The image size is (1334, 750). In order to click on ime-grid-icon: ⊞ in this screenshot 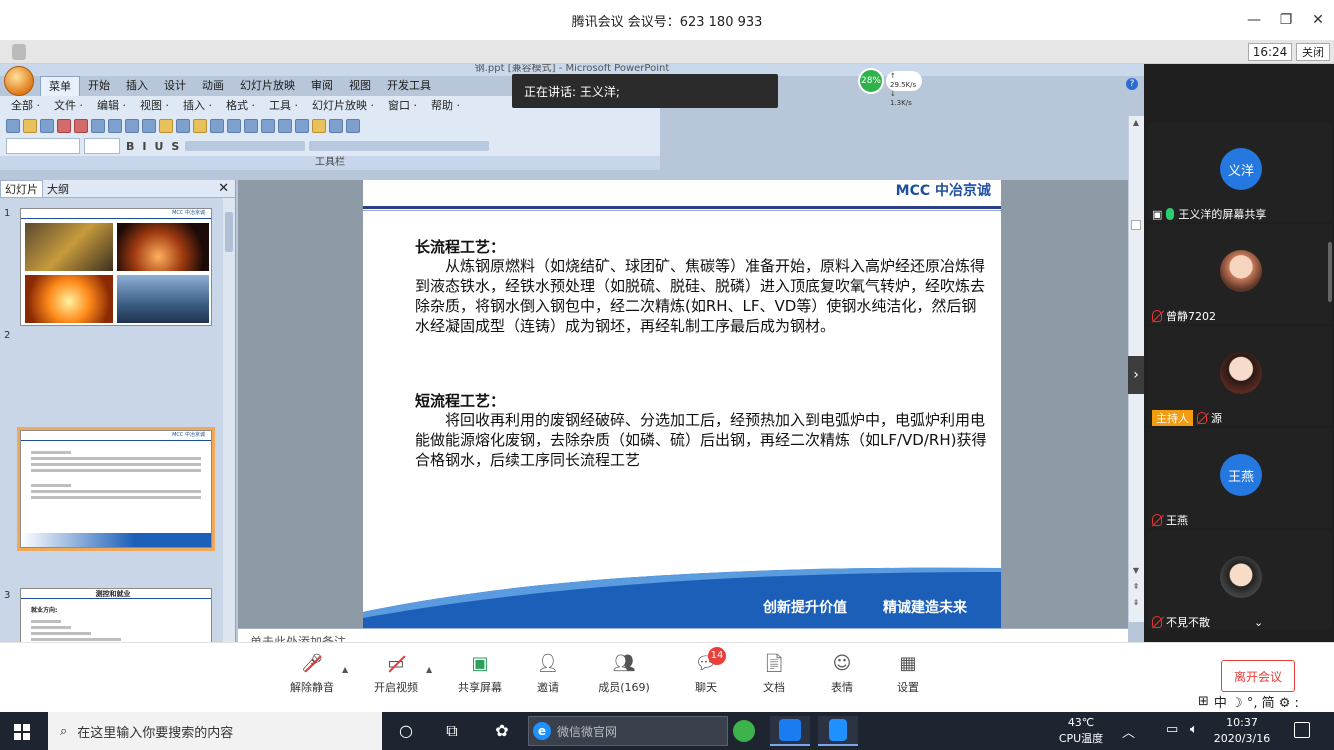, I will do `click(1203, 701)`.